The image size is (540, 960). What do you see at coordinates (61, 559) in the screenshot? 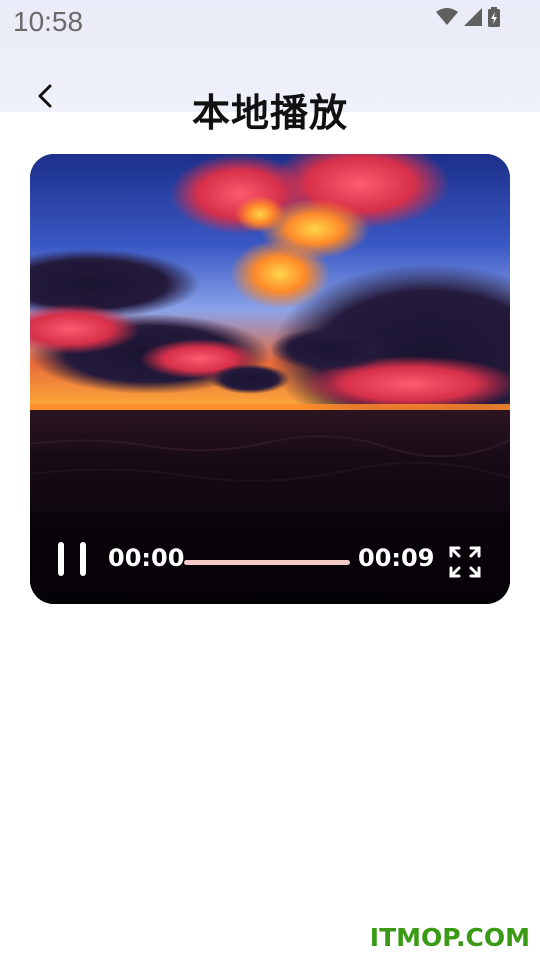
I see `pause-bar-left` at bounding box center [61, 559].